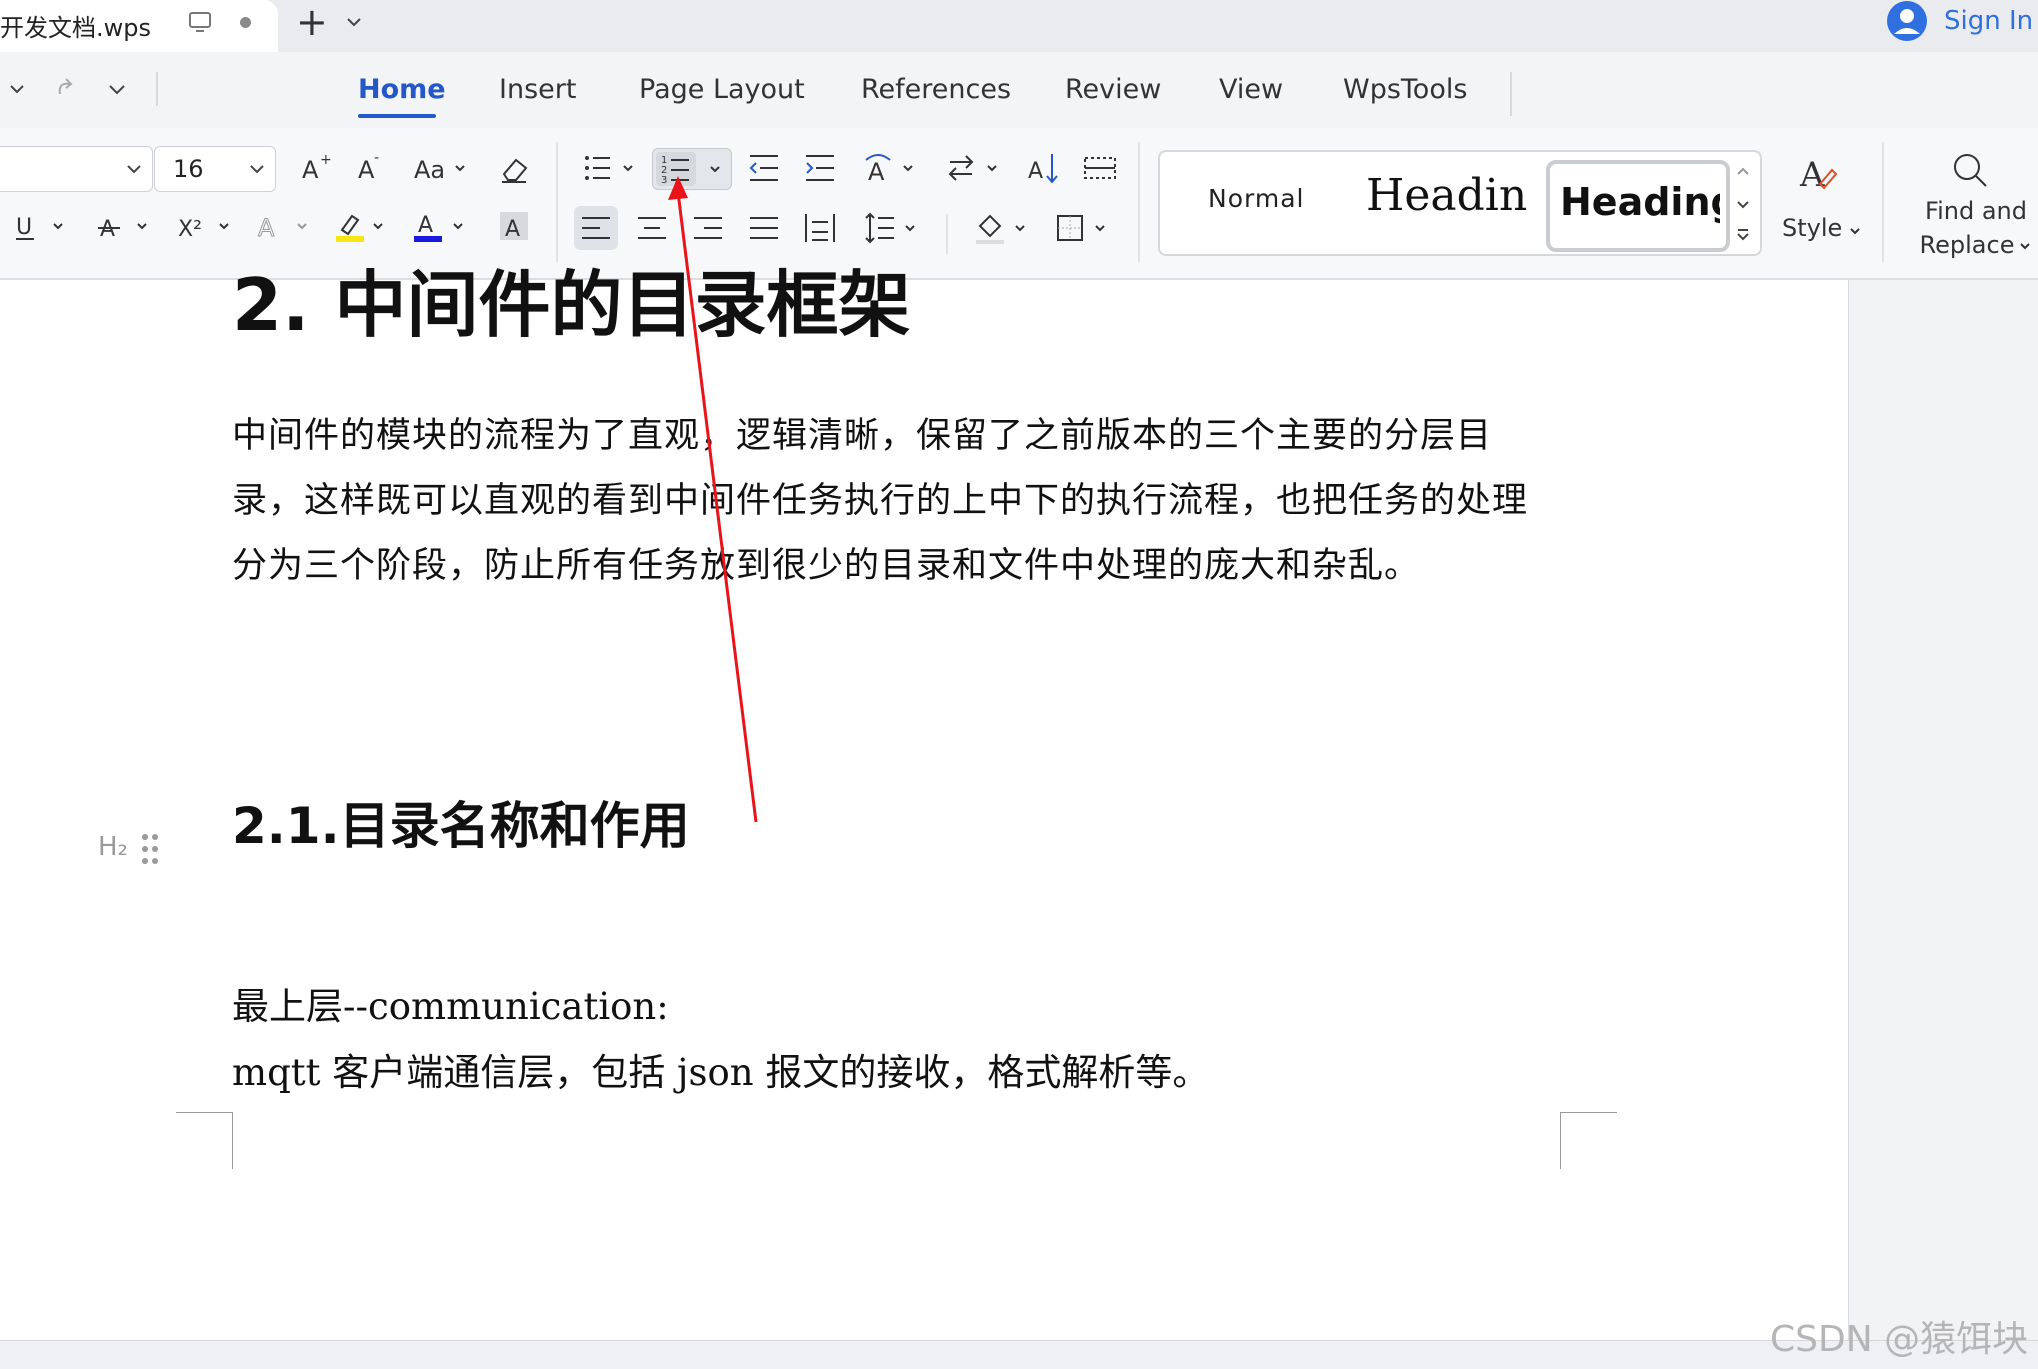 The image size is (2038, 1369). What do you see at coordinates (1588, 1140) in the screenshot?
I see `page-corner-mark-right` at bounding box center [1588, 1140].